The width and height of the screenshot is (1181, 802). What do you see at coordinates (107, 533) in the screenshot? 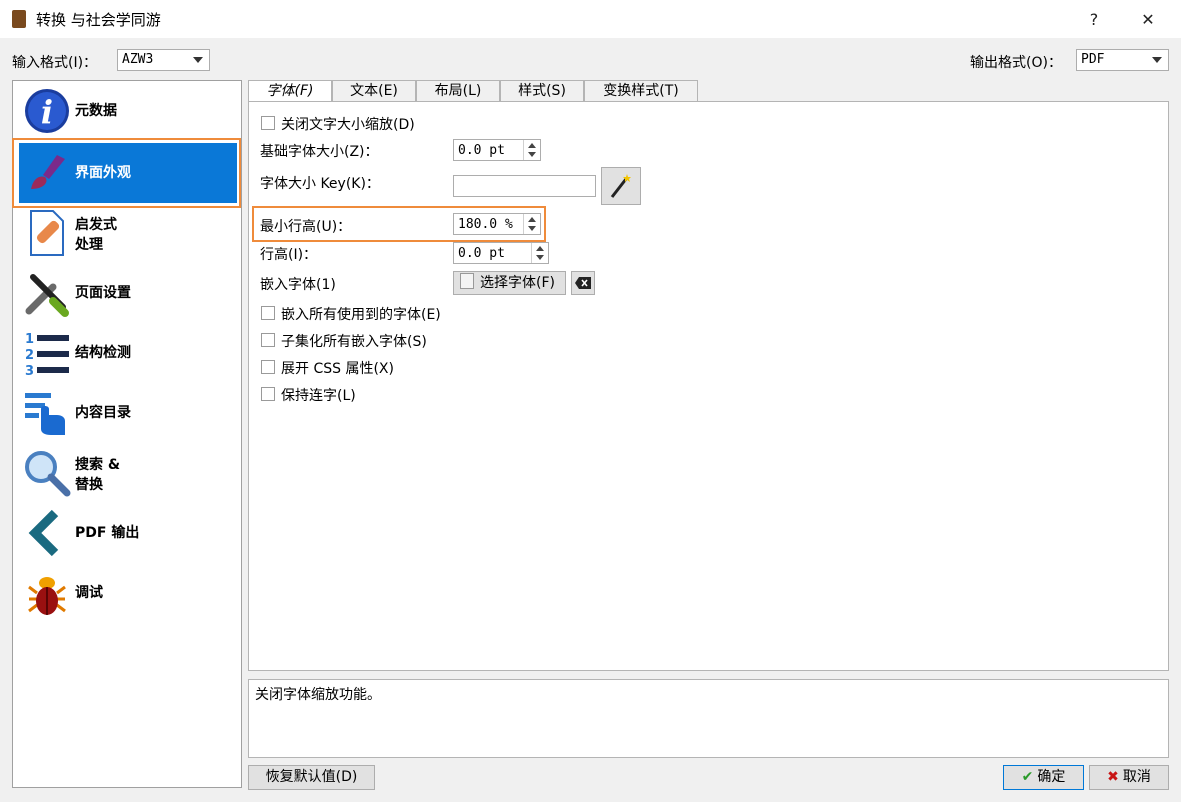
I see `sidebar-item-label: PDF 输出` at bounding box center [107, 533].